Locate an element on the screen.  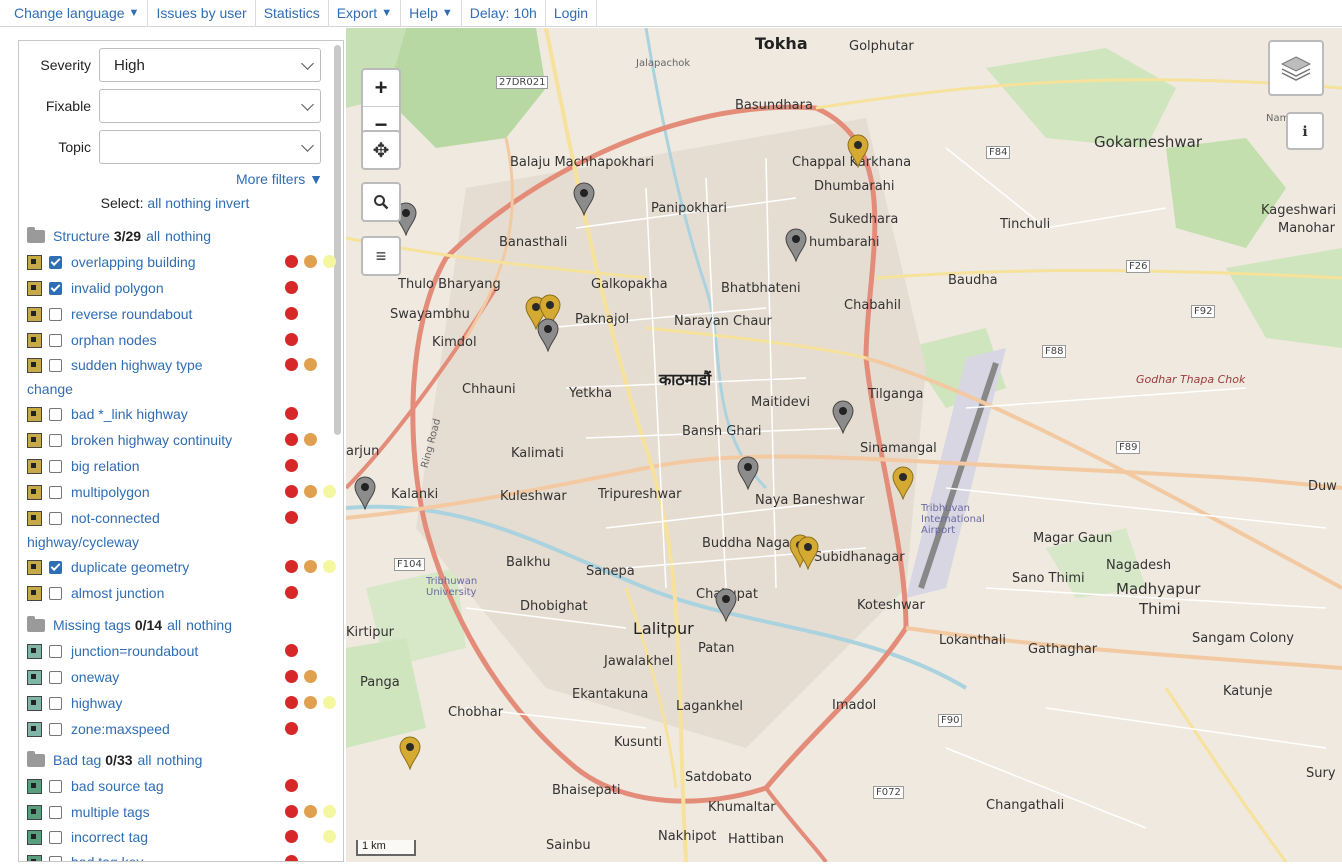
group-missing-tags-all-link: all is located at coordinates (174, 625).